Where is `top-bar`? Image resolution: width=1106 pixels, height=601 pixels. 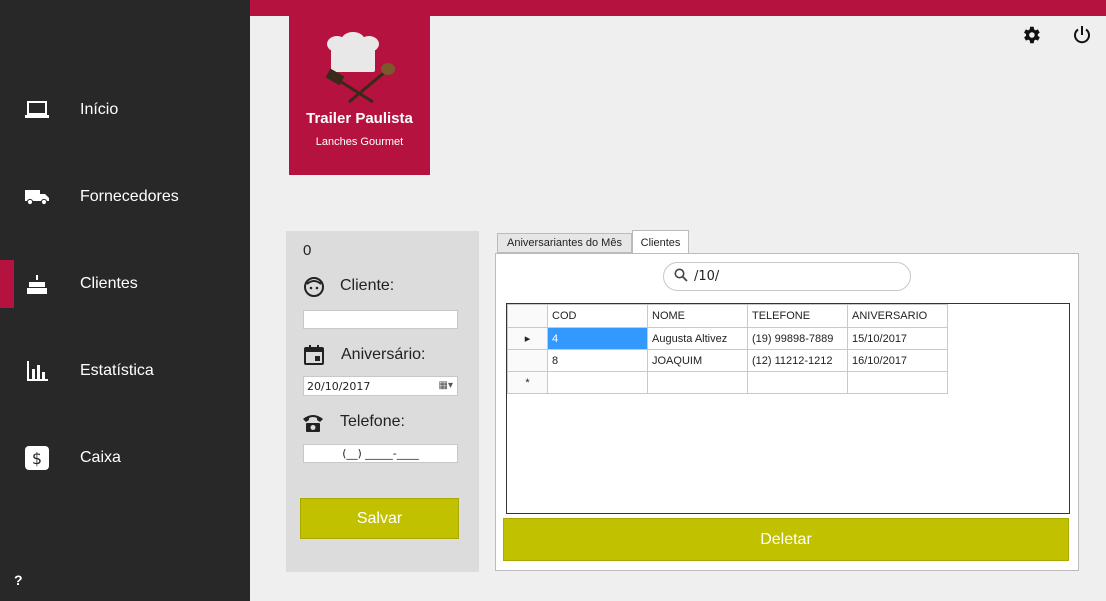
top-bar is located at coordinates (678, 8).